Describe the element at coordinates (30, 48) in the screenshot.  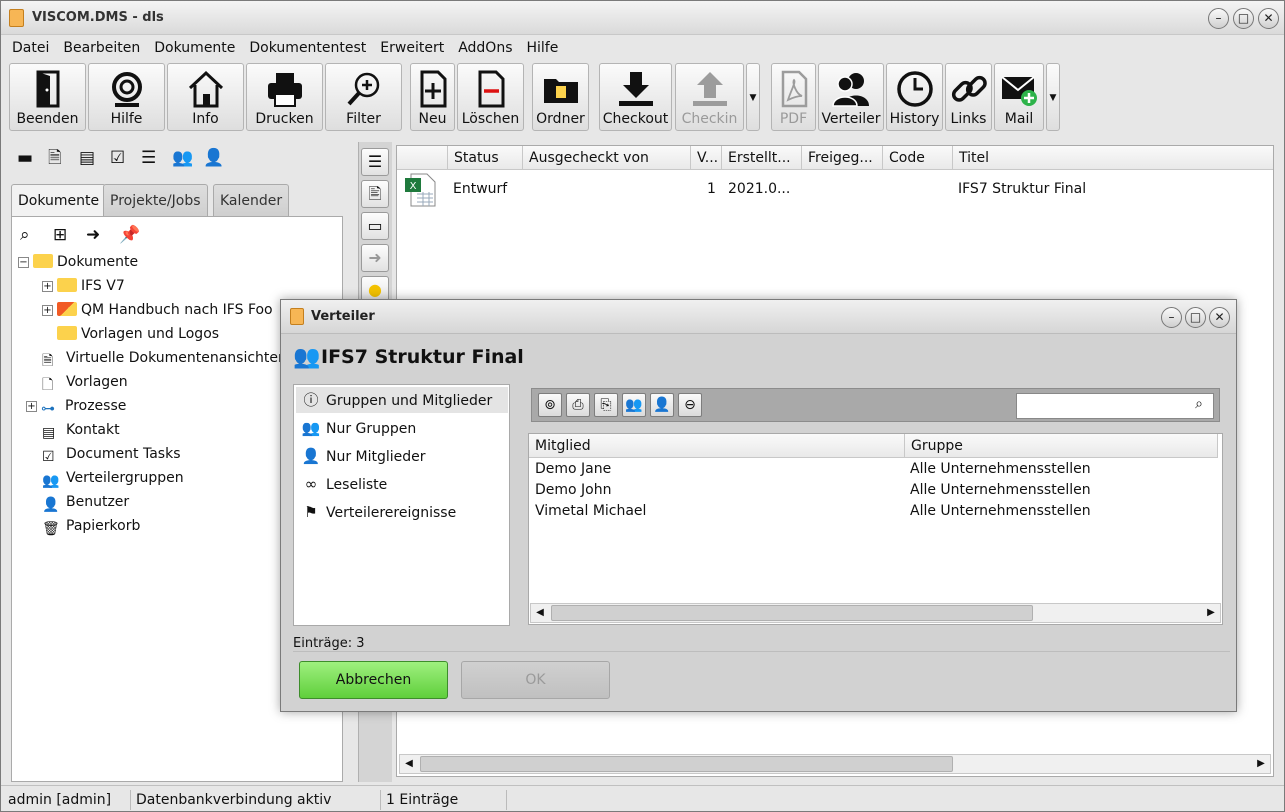
I see `menu-datei: Datei` at that location.